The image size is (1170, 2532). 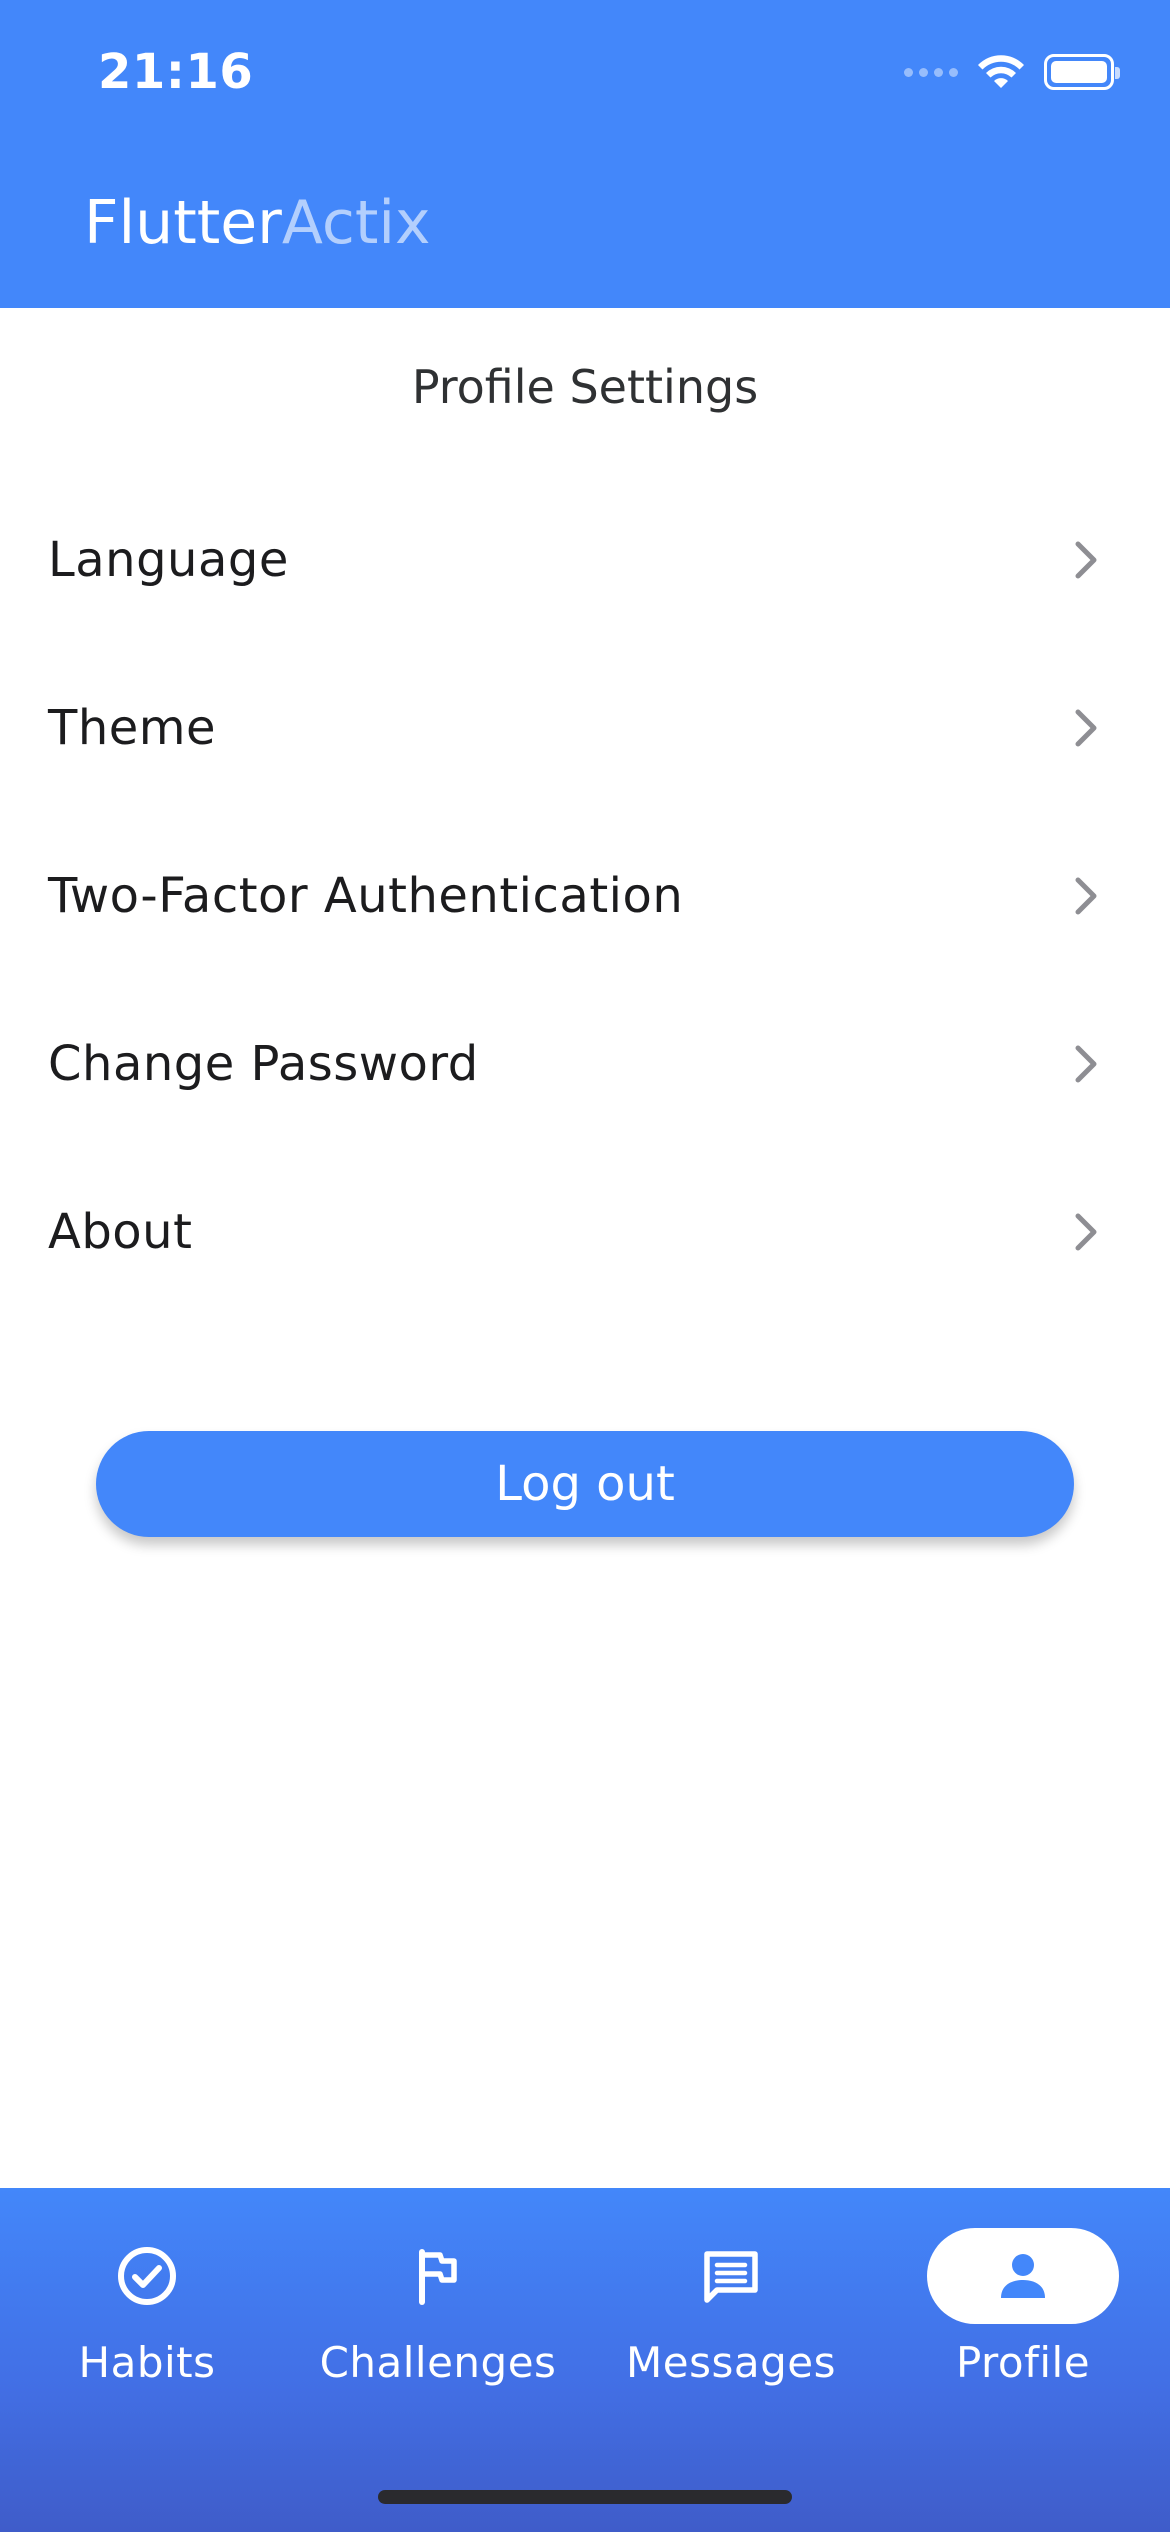 I want to click on nav-label: Messages, so click(x=731, y=2362).